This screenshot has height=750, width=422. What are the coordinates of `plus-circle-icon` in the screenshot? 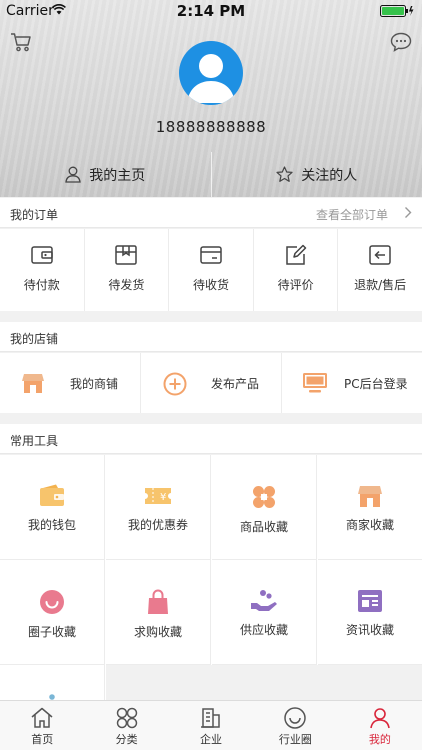 It's located at (175, 384).